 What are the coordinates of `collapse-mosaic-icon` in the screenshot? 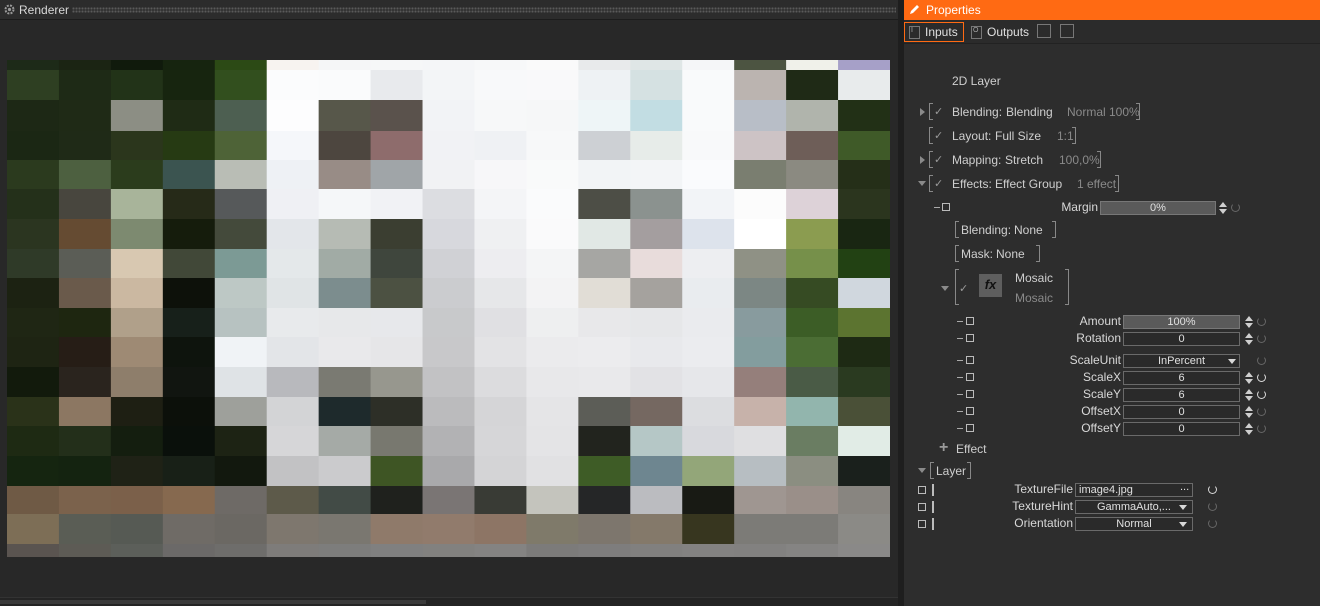 It's located at (945, 288).